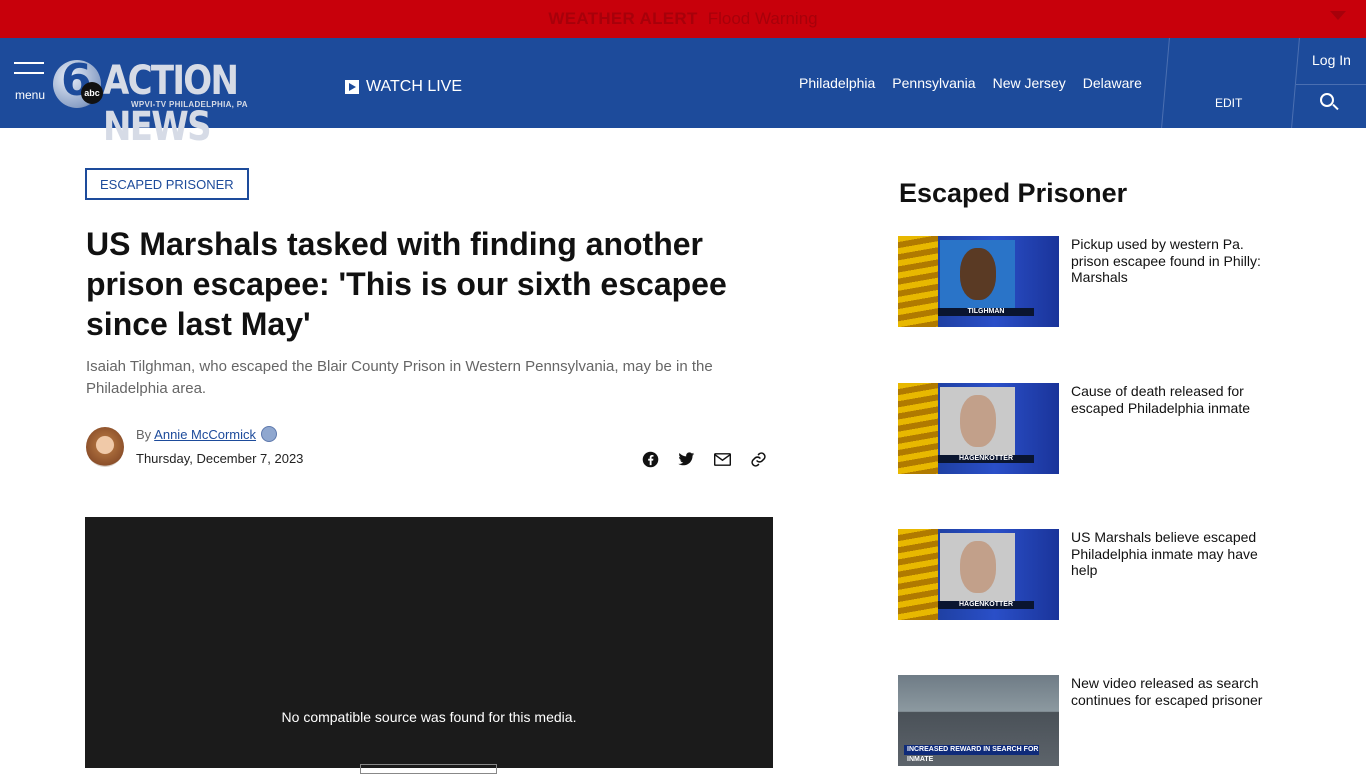 Image resolution: width=1366 pixels, height=774 pixels. I want to click on play-icon, so click(352, 87).